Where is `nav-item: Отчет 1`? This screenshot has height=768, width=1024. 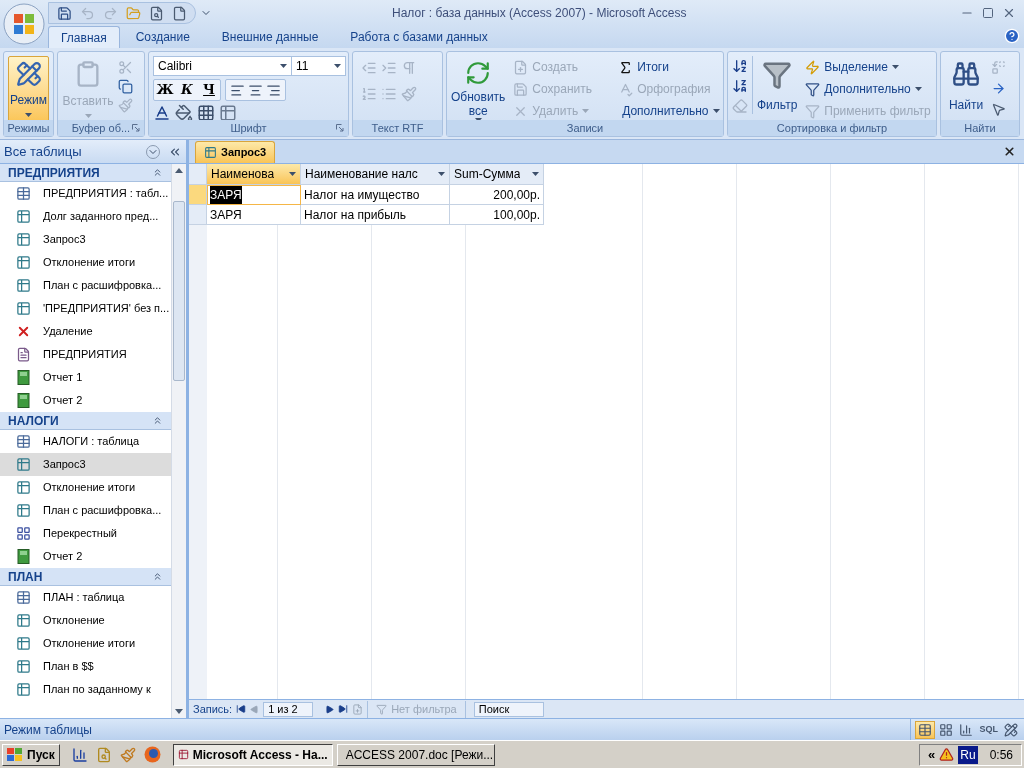 nav-item: Отчет 1 is located at coordinates (85, 377).